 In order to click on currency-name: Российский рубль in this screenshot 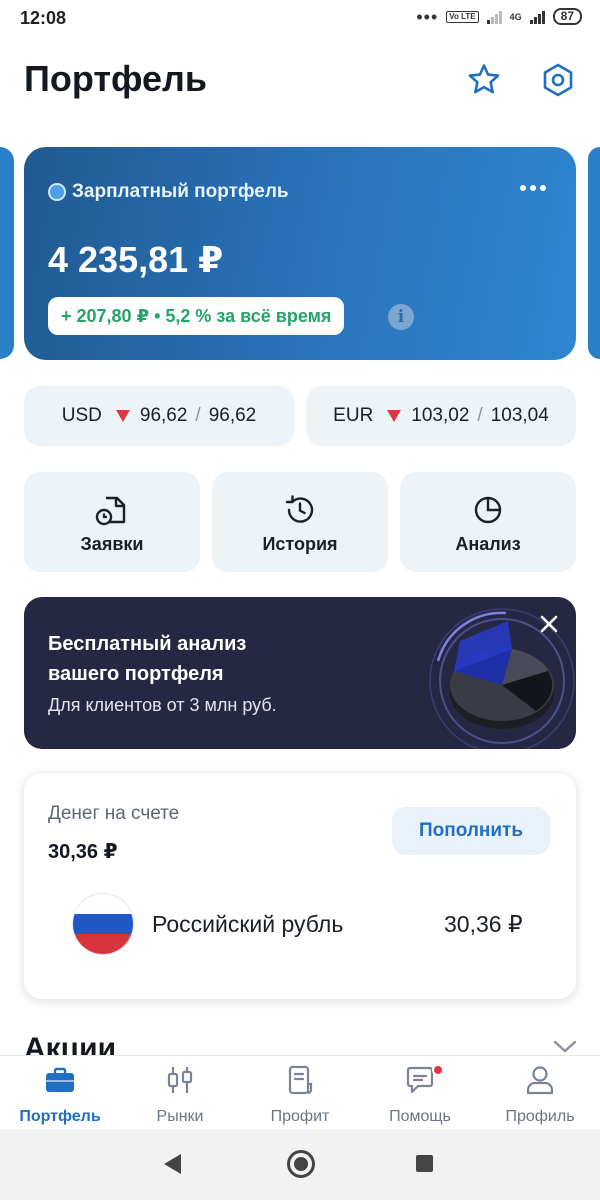, I will do `click(247, 924)`.